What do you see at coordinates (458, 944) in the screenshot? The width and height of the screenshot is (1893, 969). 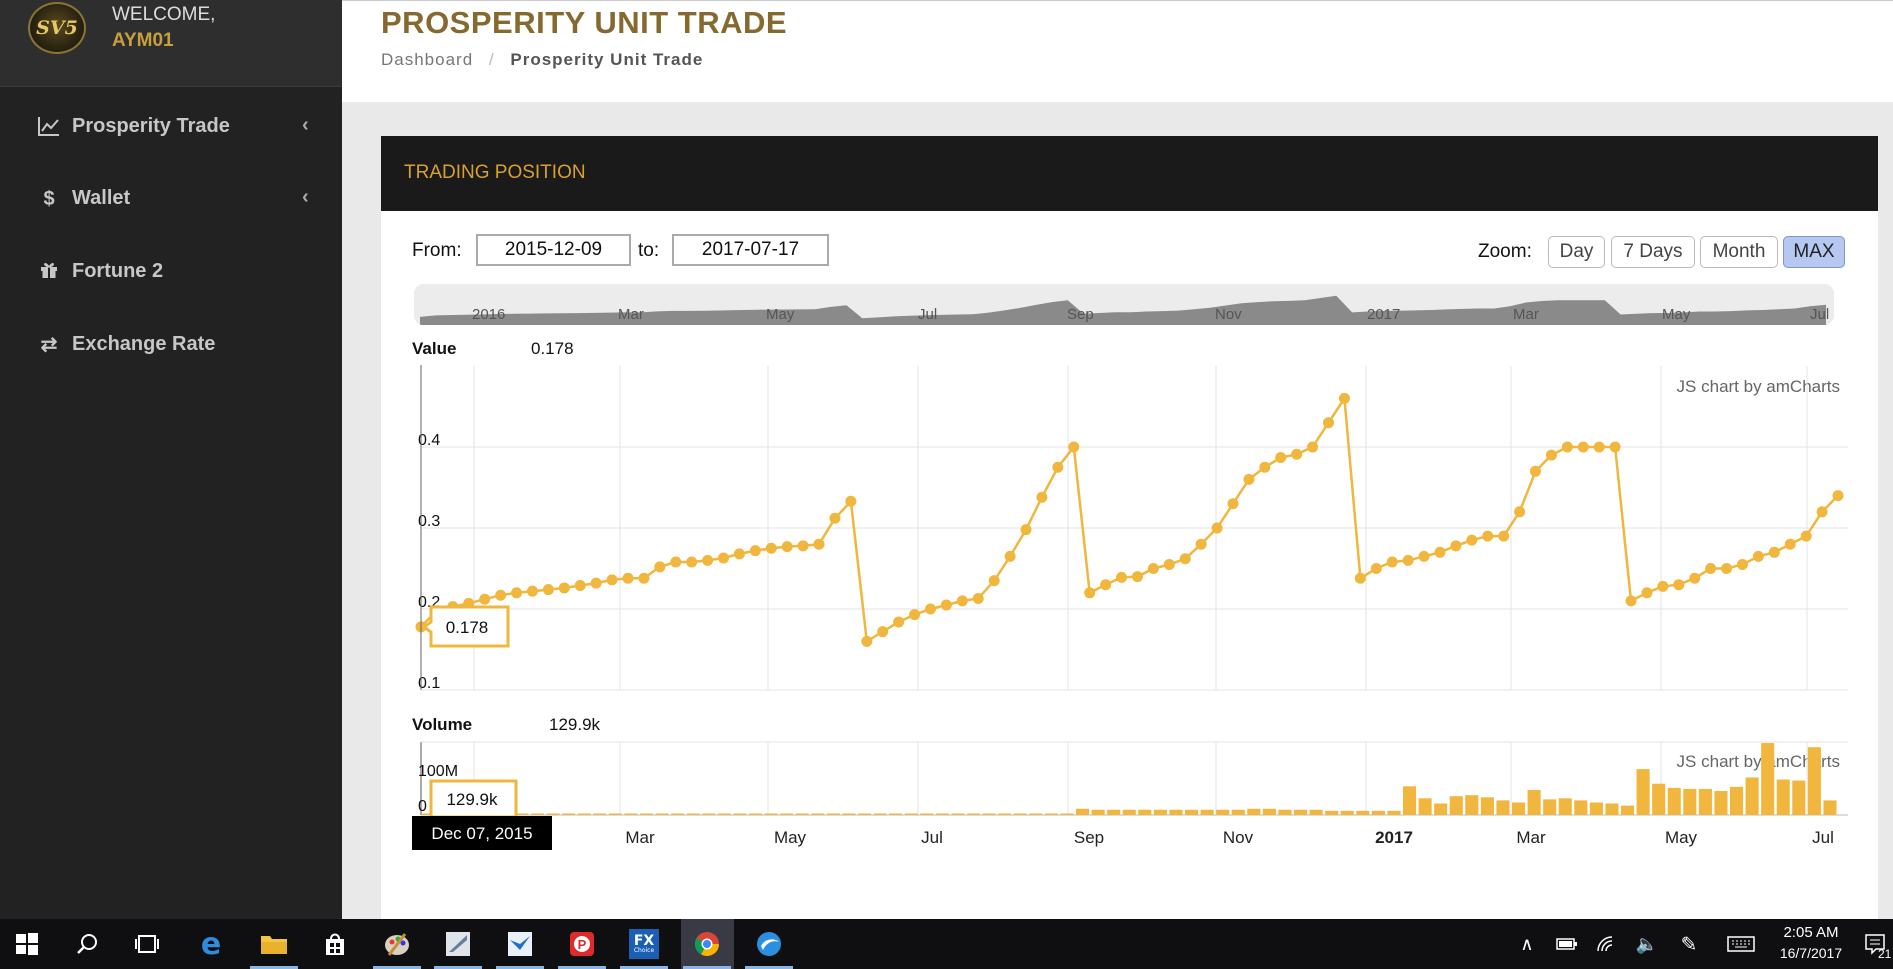 I see `app-icon` at bounding box center [458, 944].